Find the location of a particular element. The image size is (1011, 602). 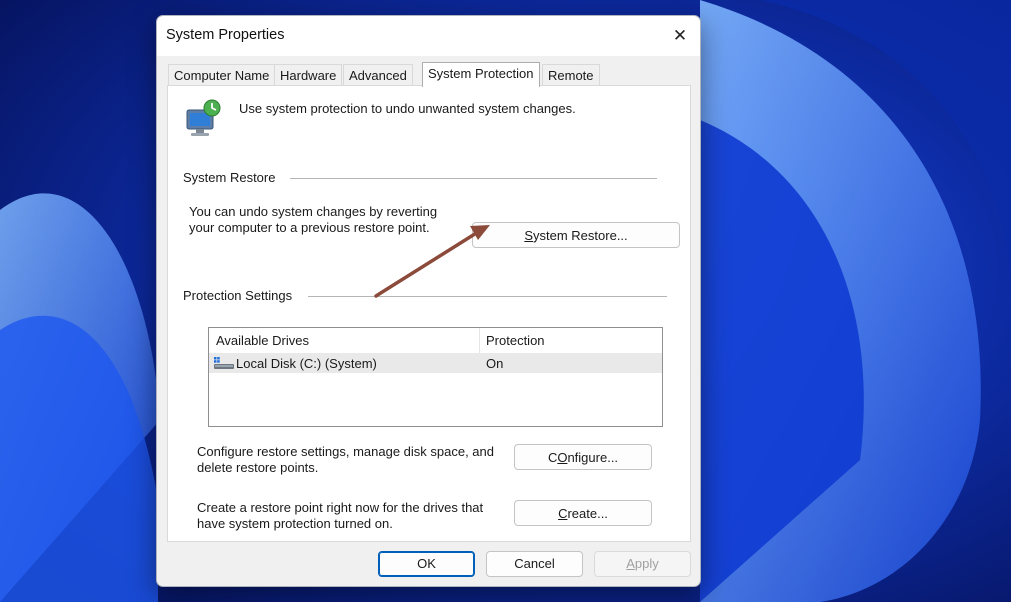

configure-button-mnemonic: O is located at coordinates (562, 457).